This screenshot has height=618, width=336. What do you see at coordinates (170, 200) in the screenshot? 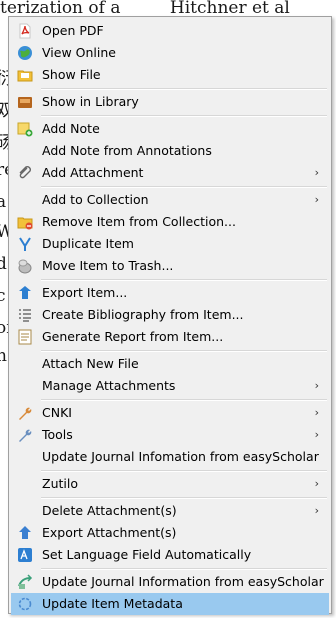
I see `menu-item-add-to-collection: Add to Collection ›` at bounding box center [170, 200].